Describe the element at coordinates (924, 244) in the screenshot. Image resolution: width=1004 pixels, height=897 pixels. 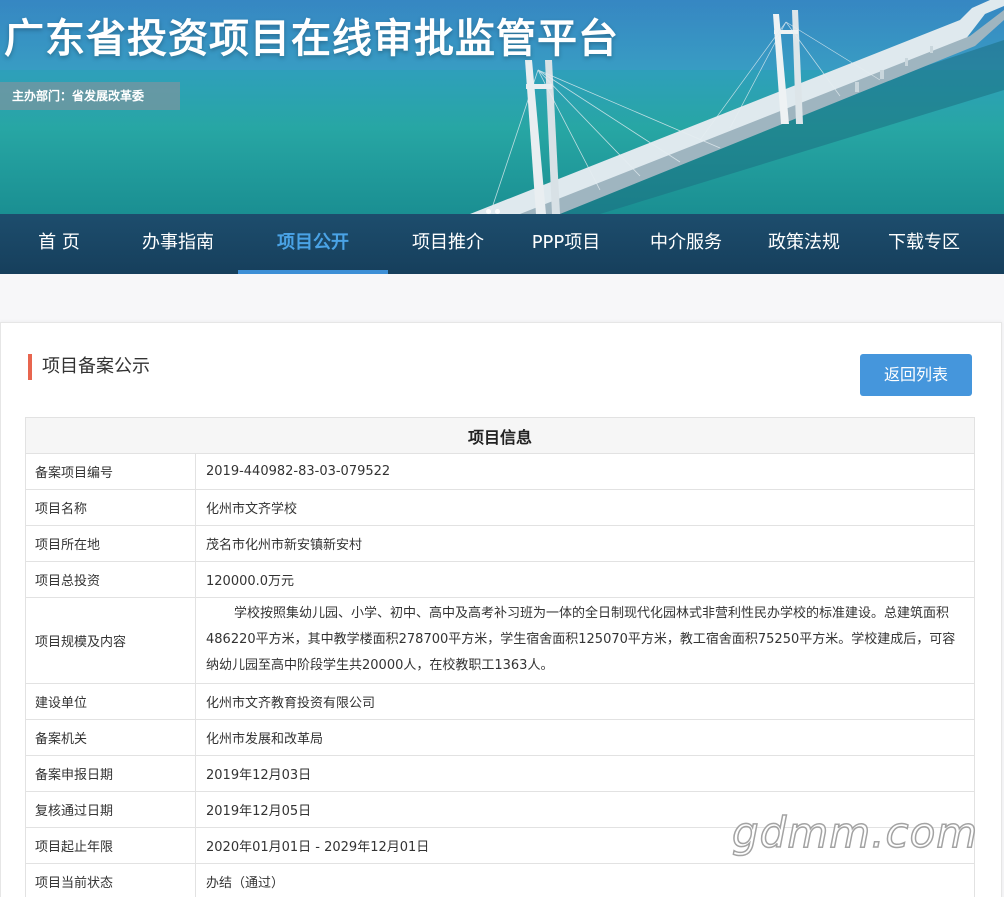
I see `nav-download: 下载专区` at that location.